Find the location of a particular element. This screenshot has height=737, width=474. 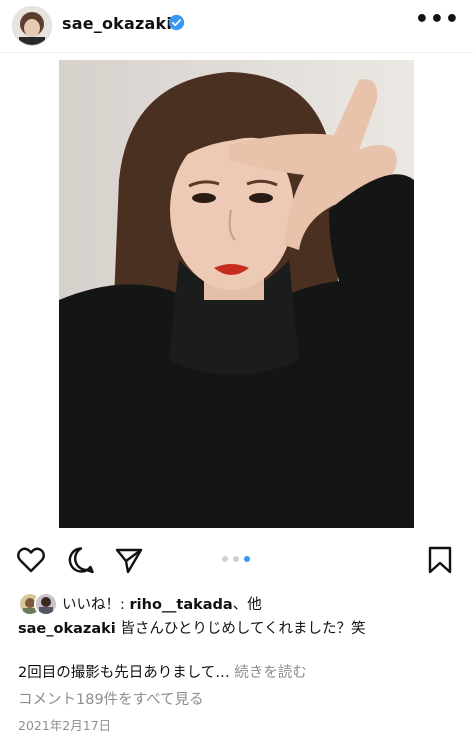

caption-username: sae_okazaki is located at coordinates (67, 629).